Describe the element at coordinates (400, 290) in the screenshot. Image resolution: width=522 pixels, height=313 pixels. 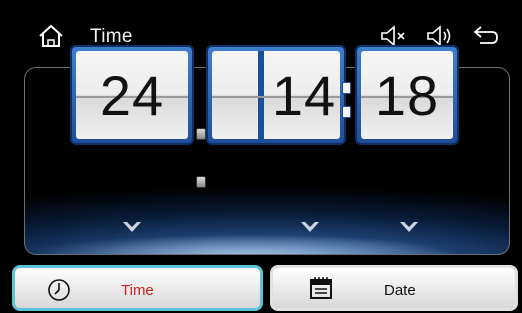
I see `tab-date-label: Date` at that location.